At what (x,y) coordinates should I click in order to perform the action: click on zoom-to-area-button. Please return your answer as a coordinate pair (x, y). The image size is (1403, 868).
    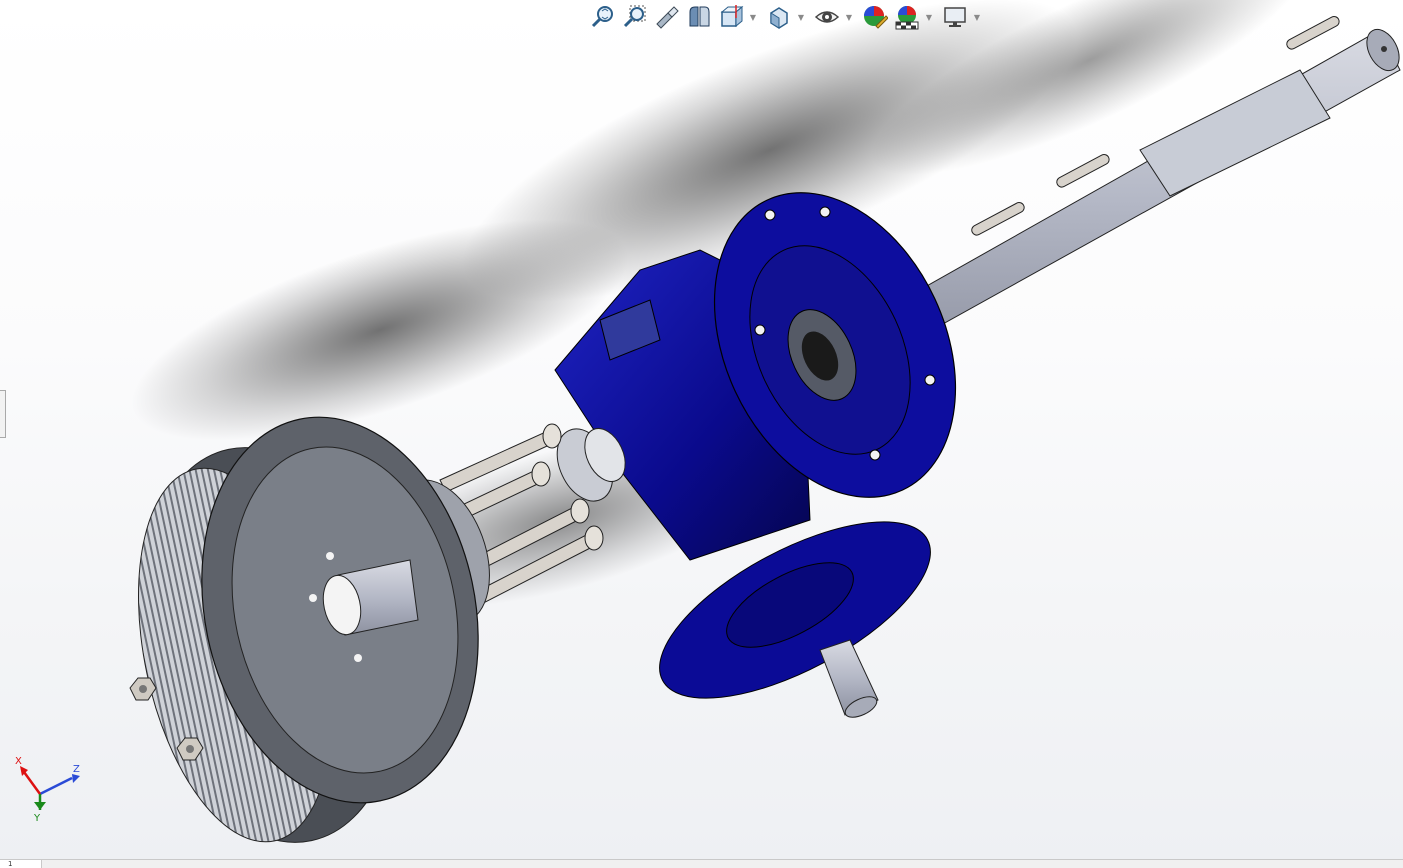
    Looking at the image, I should click on (635, 17).